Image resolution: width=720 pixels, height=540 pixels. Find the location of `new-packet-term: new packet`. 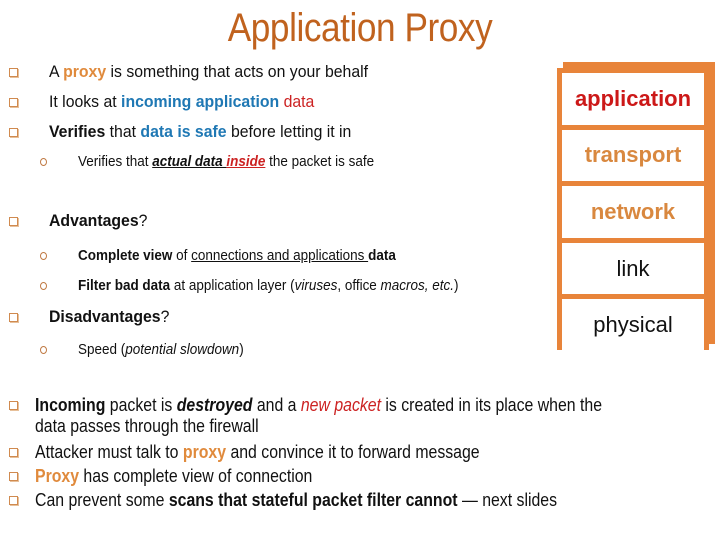

new-packet-term: new packet is located at coordinates (341, 405).